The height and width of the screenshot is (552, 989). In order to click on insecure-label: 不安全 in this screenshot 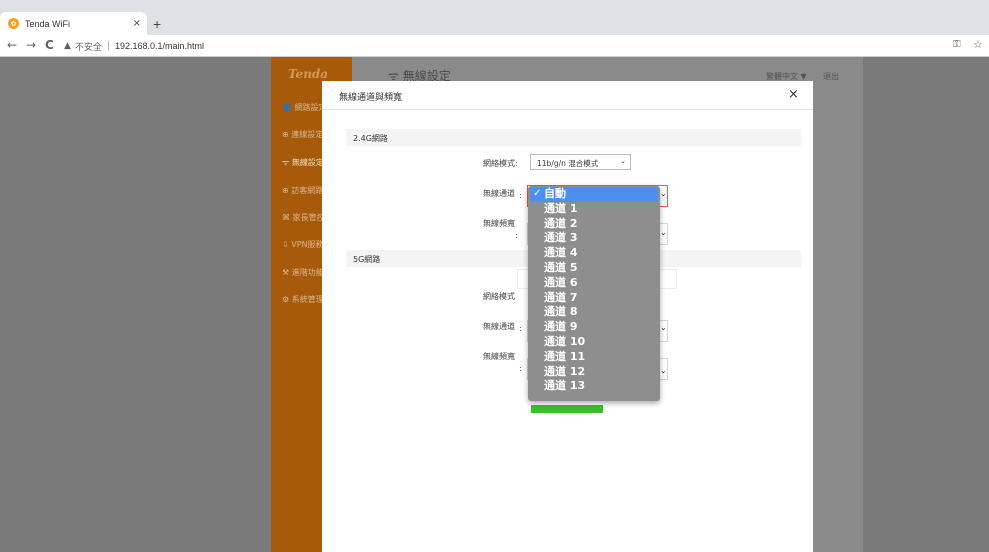, I will do `click(88, 46)`.